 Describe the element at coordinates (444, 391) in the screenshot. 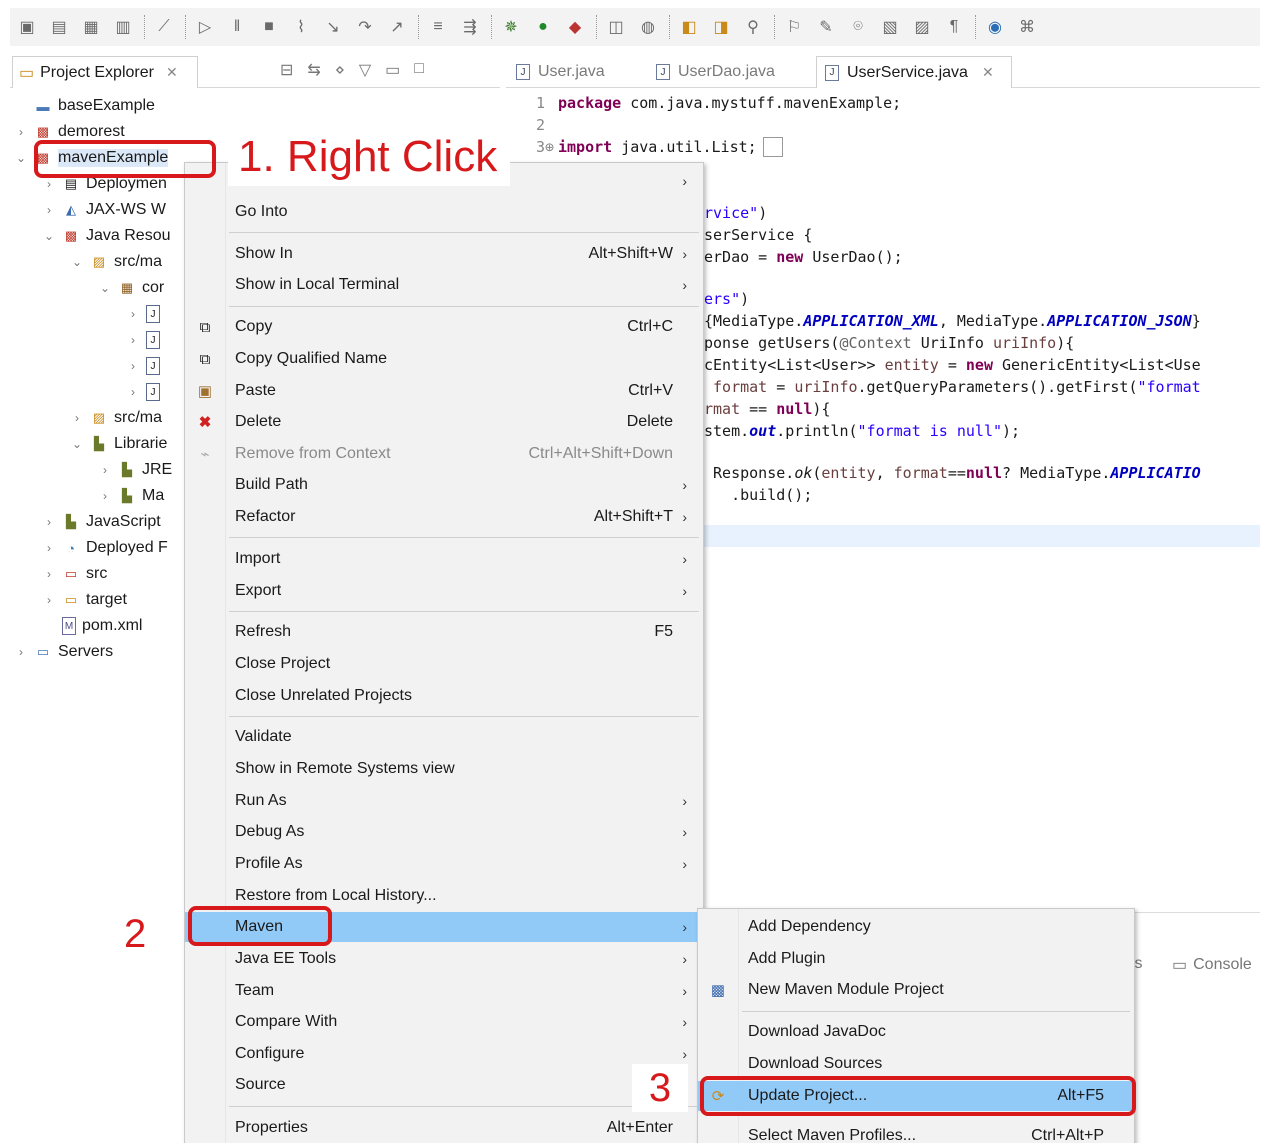

I see `menu-item-paste: ▣ Paste Ctrl+V` at that location.